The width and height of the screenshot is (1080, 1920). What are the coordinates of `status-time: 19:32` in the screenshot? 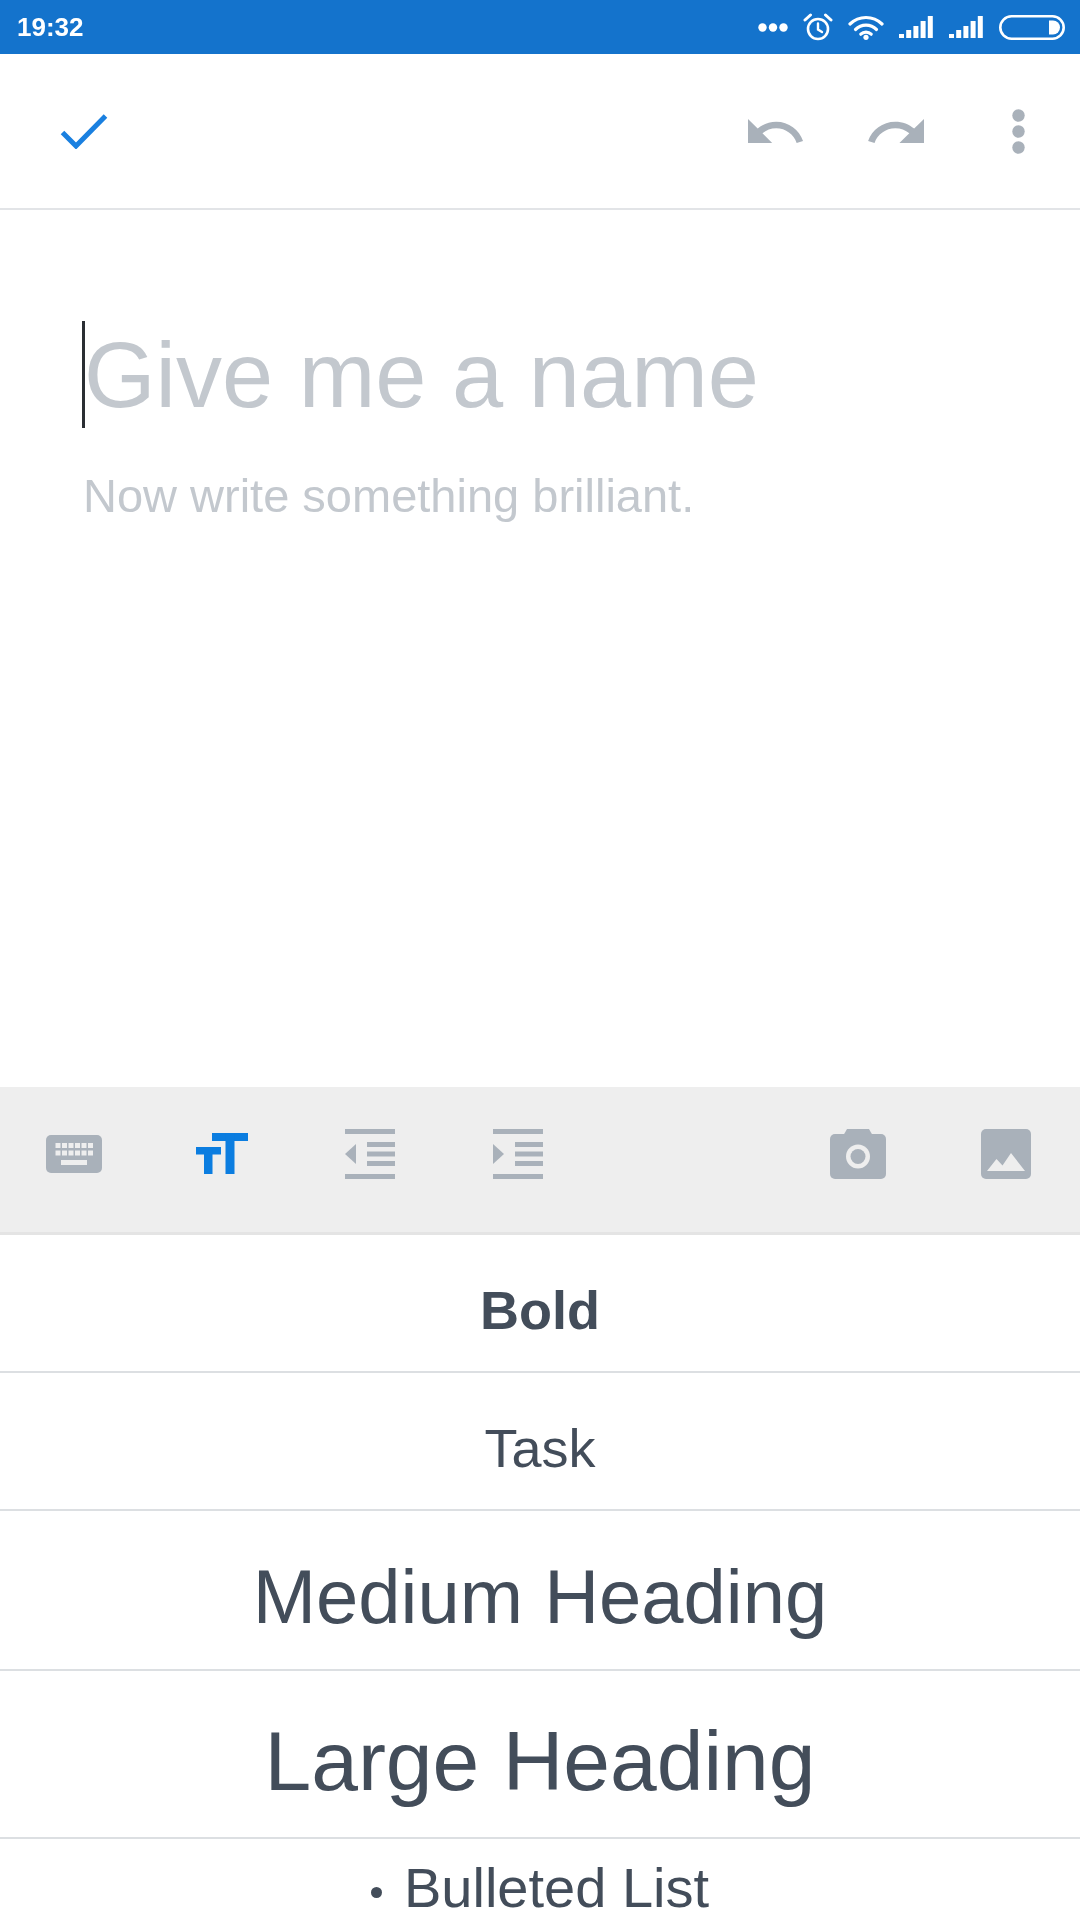 It's located at (50, 27).